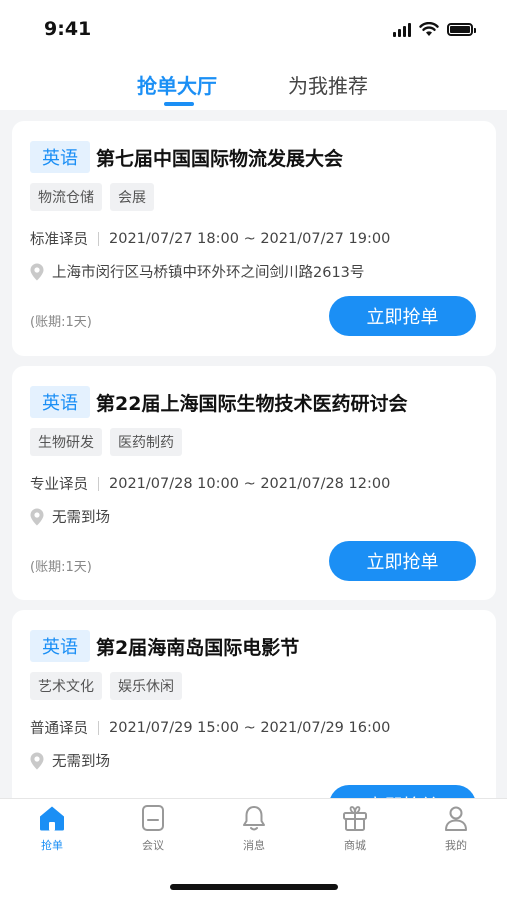  Describe the element at coordinates (153, 818) in the screenshot. I see `document-icon` at that location.